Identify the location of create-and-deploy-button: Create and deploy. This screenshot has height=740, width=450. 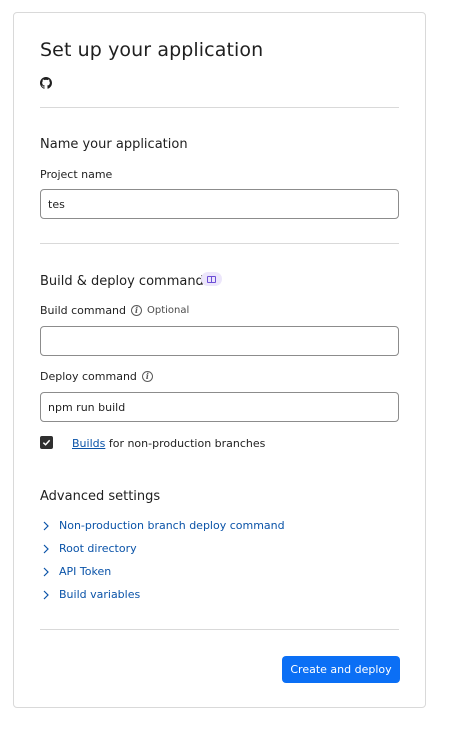
(341, 669).